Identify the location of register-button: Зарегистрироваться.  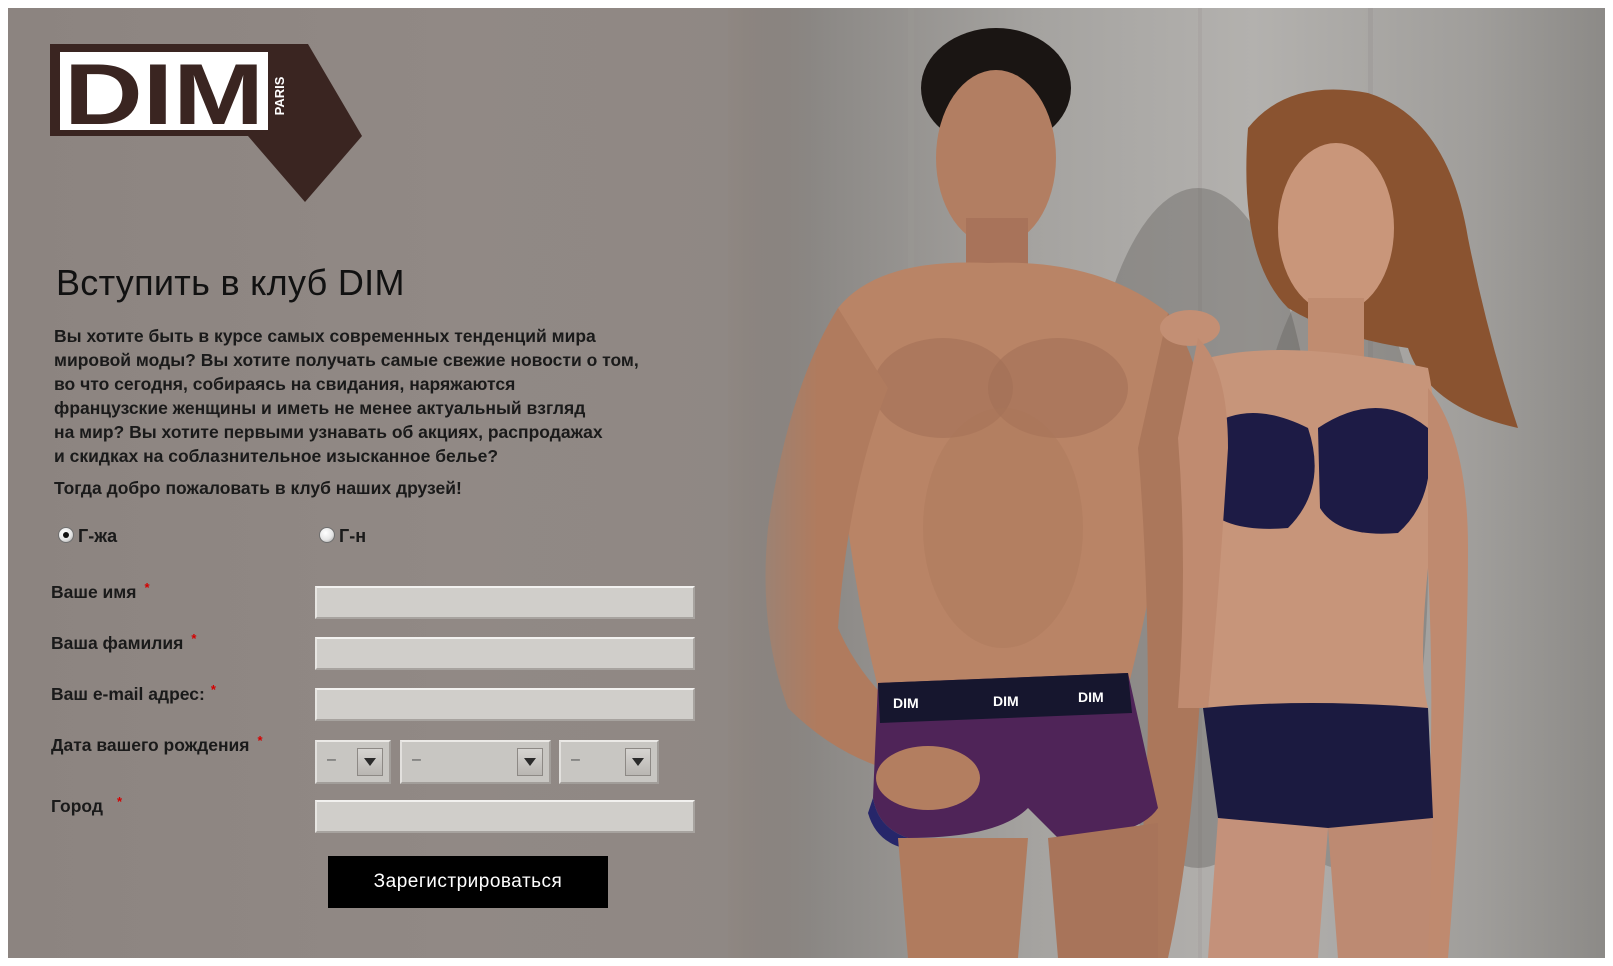
(468, 882).